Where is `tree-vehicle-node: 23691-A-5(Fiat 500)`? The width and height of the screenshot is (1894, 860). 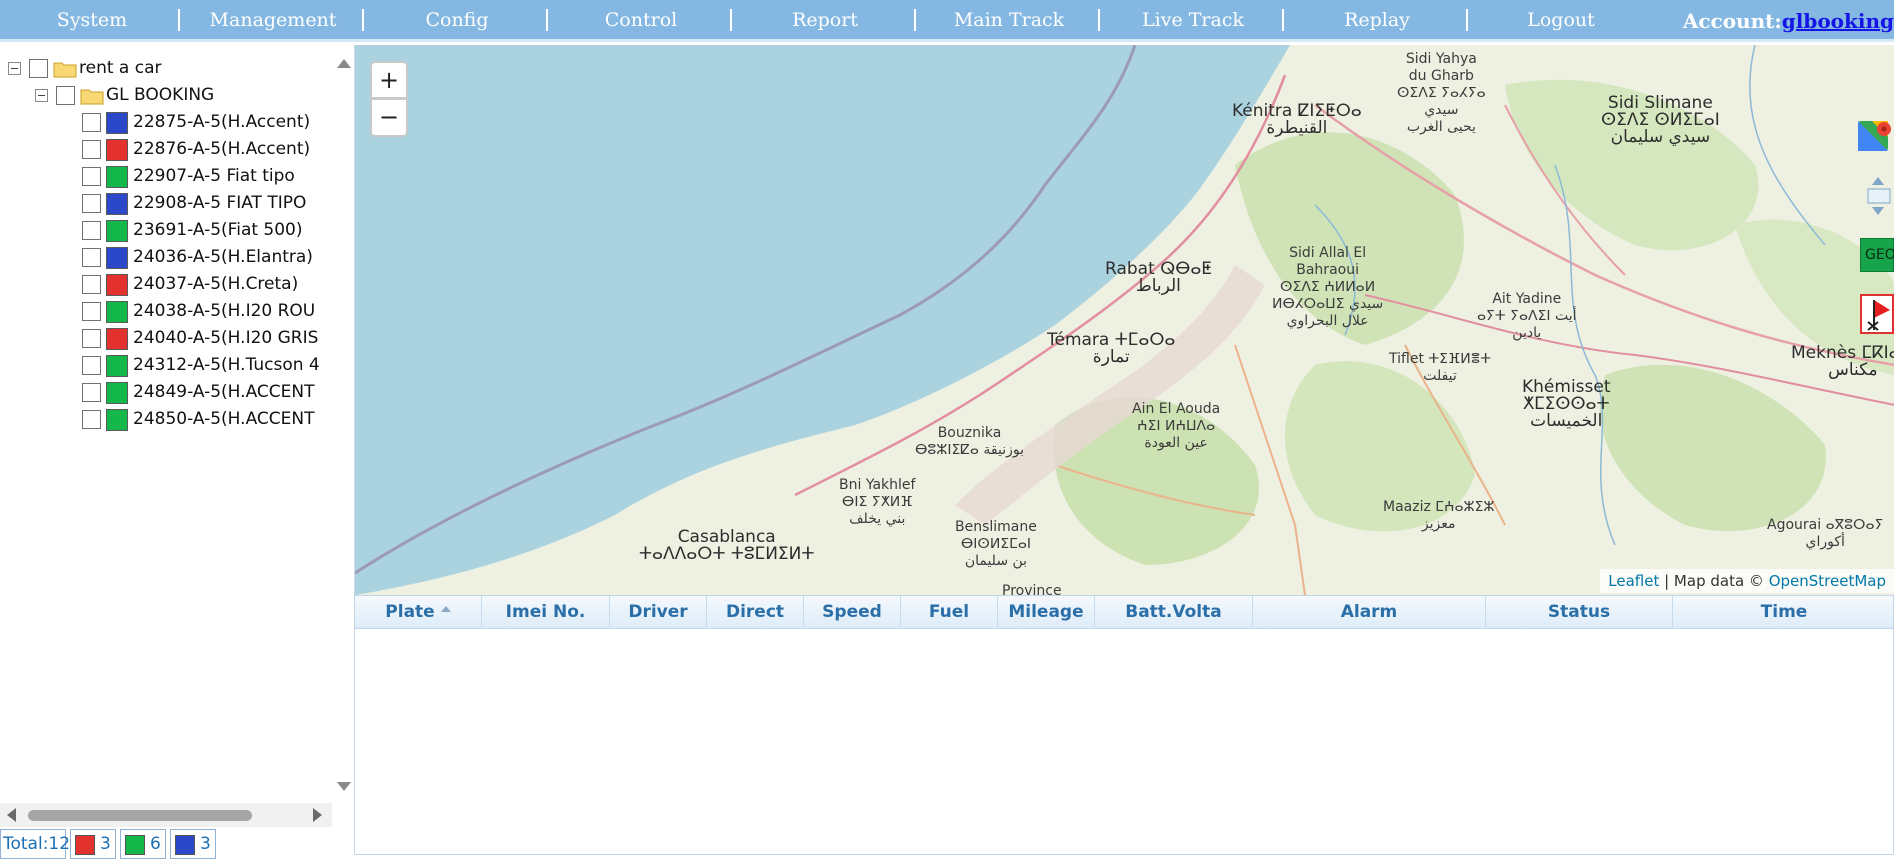
tree-vehicle-node: 23691-A-5(Fiat 500) is located at coordinates (168, 230).